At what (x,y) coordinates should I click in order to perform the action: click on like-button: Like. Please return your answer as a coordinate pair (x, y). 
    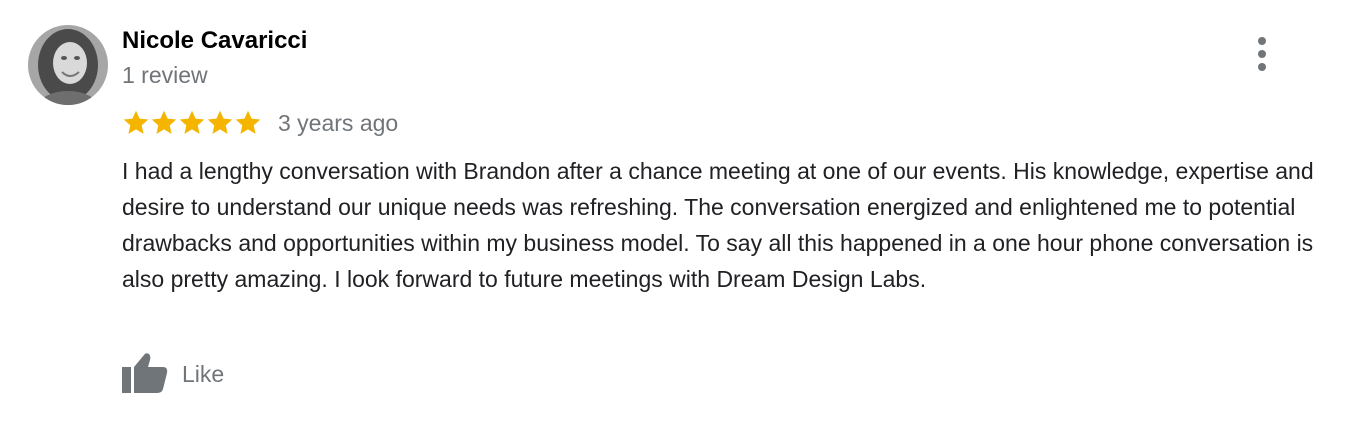
    Looking at the image, I should click on (173, 374).